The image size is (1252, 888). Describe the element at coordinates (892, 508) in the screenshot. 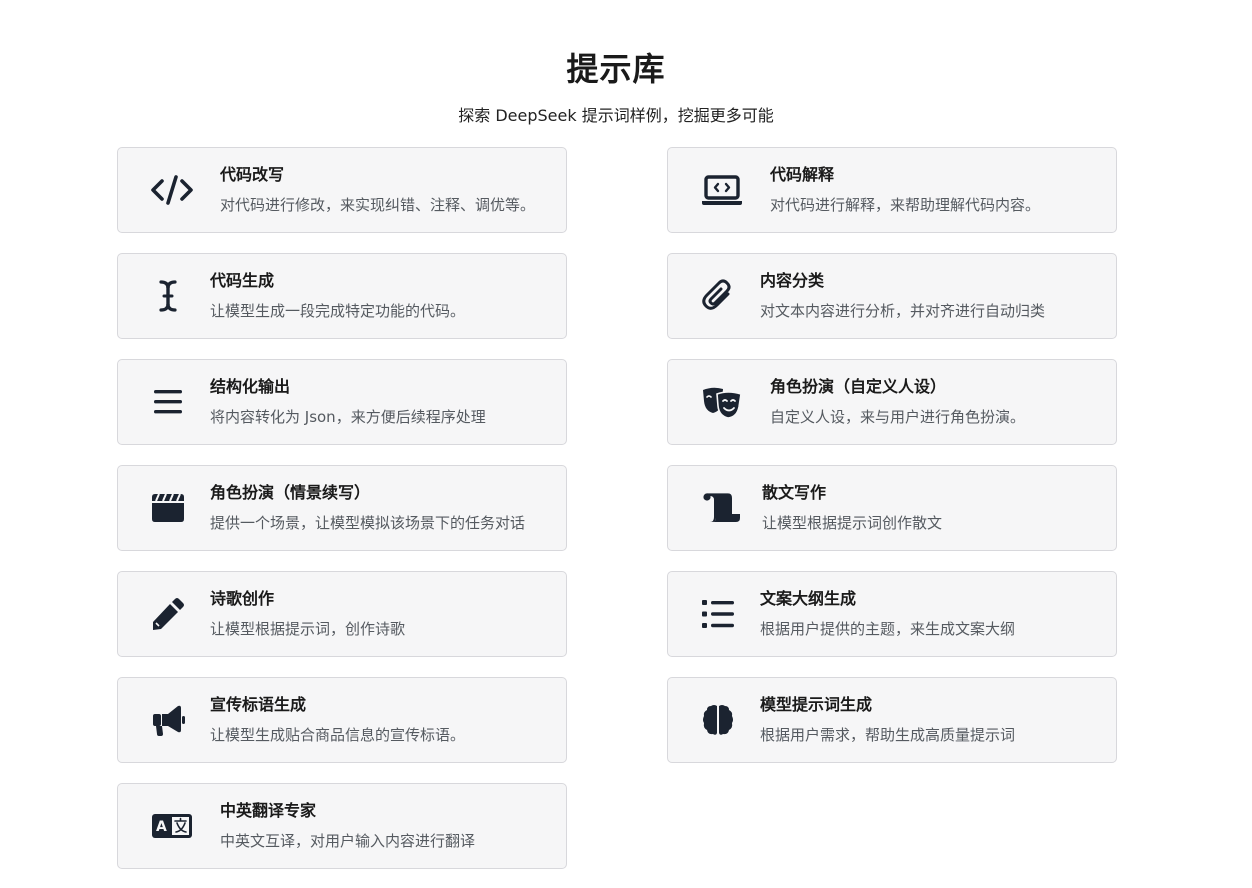

I see `card-prose-writing: 散文写作 让模型根据提示词创作散文` at that location.